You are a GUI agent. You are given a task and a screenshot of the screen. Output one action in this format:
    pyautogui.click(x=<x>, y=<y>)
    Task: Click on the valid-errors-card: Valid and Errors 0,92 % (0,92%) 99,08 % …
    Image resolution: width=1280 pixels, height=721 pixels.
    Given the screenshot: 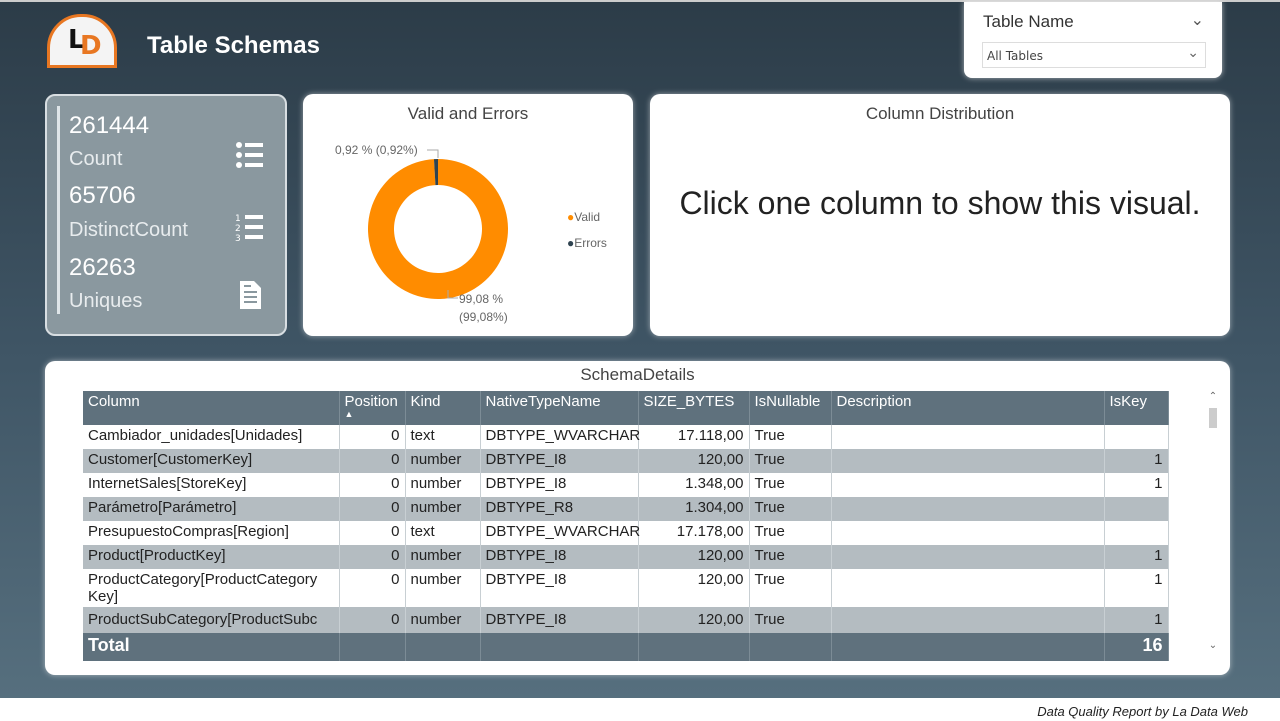 What is the action you would take?
    pyautogui.click(x=468, y=215)
    